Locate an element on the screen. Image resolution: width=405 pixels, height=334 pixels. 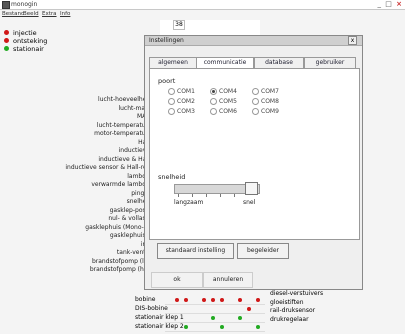
radio-com7-label: COM7 is located at coordinates (270, 91).